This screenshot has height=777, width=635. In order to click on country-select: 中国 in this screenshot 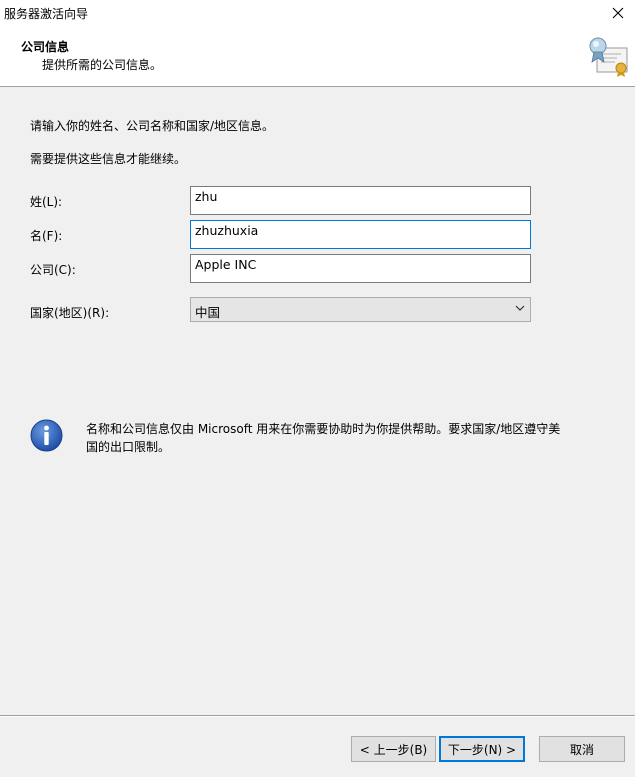, I will do `click(360, 309)`.